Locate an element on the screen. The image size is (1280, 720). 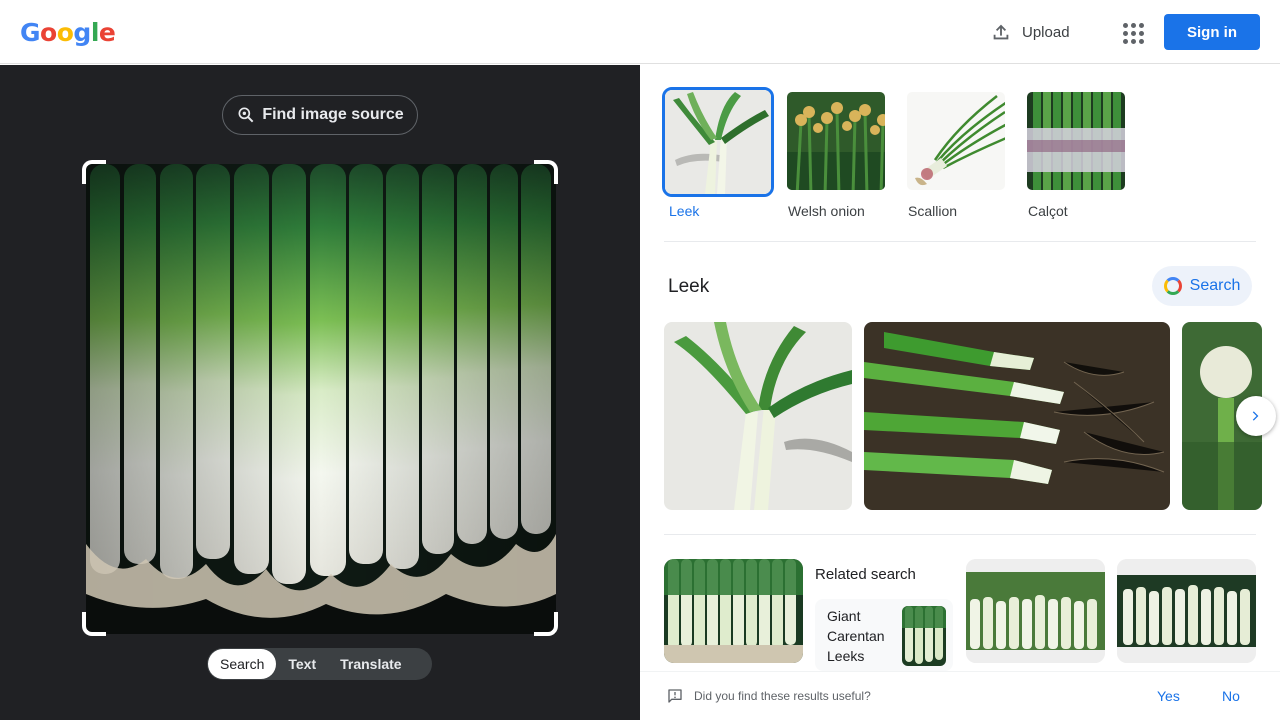
upload-label: Upload is located at coordinates (1046, 32).